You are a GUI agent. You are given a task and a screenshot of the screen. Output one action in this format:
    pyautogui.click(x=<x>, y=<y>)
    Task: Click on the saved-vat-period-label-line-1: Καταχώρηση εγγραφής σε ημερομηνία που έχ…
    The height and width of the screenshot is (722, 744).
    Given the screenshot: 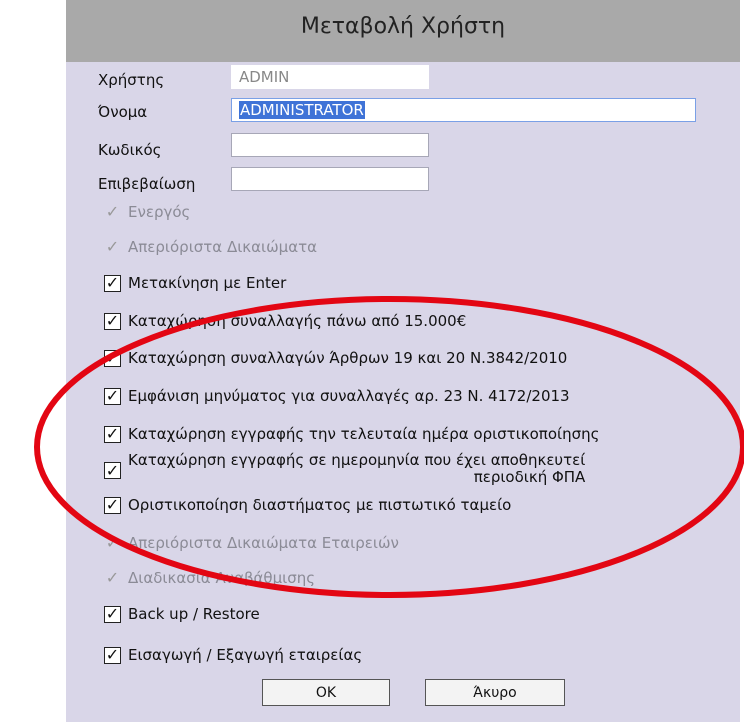 What is the action you would take?
    pyautogui.click(x=357, y=460)
    